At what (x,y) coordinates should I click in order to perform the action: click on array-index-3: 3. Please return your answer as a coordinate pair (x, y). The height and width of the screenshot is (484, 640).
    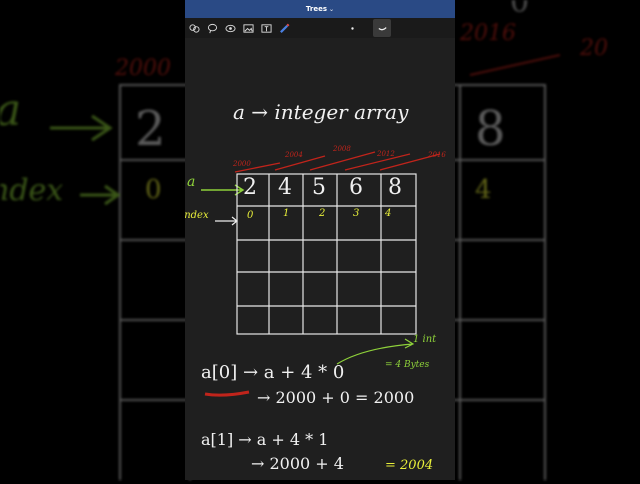
    Looking at the image, I should click on (356, 213).